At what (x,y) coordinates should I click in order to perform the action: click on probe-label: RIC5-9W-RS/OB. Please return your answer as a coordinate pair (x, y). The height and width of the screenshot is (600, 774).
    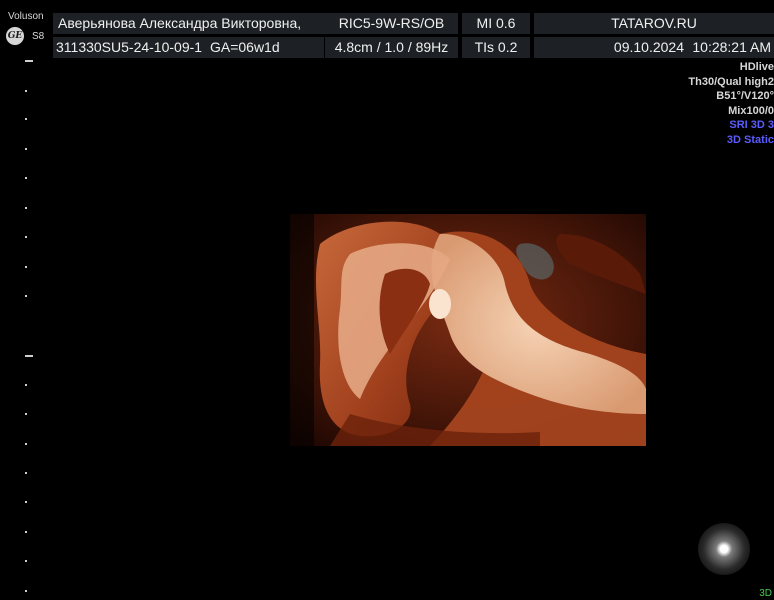
    Looking at the image, I should click on (391, 23).